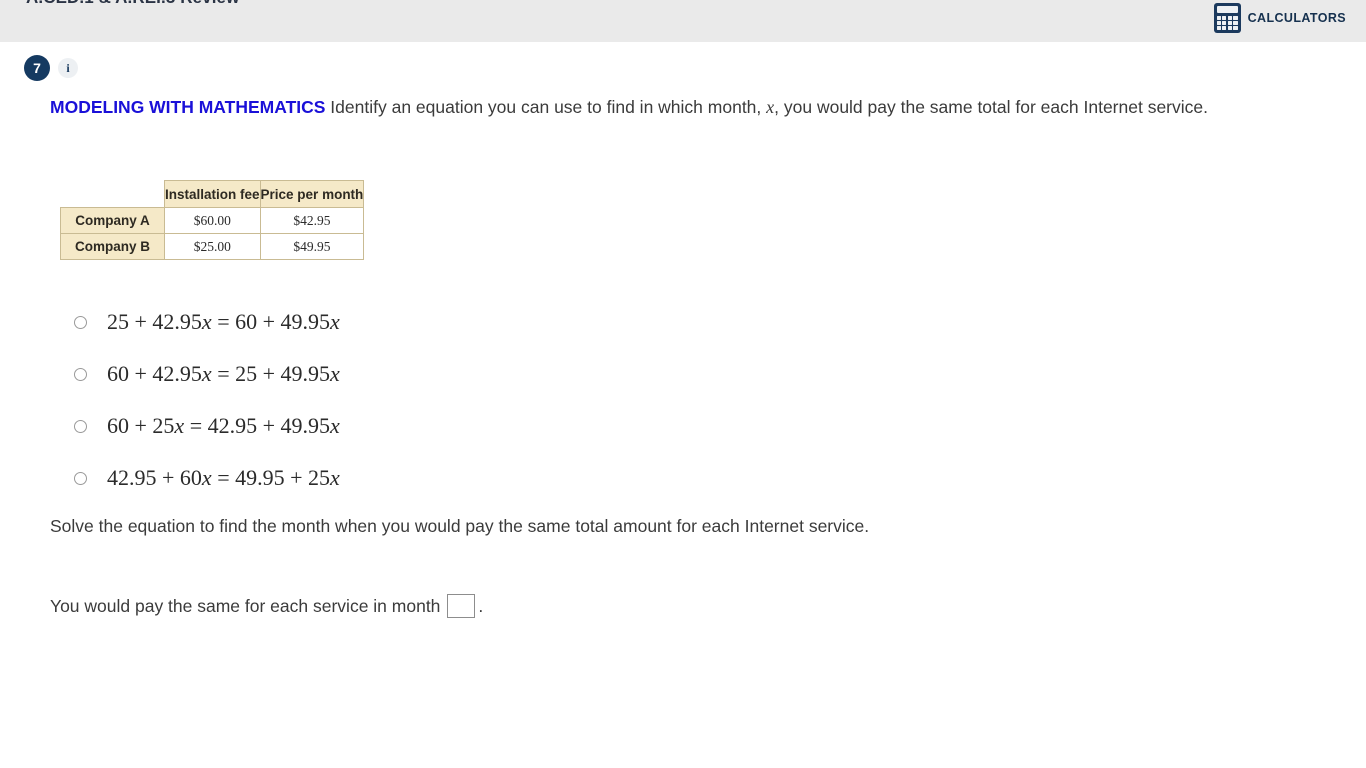 This screenshot has width=1366, height=768. I want to click on choice-option-4: 42.95 + 60x = 49.95 + 25x, so click(207, 478).